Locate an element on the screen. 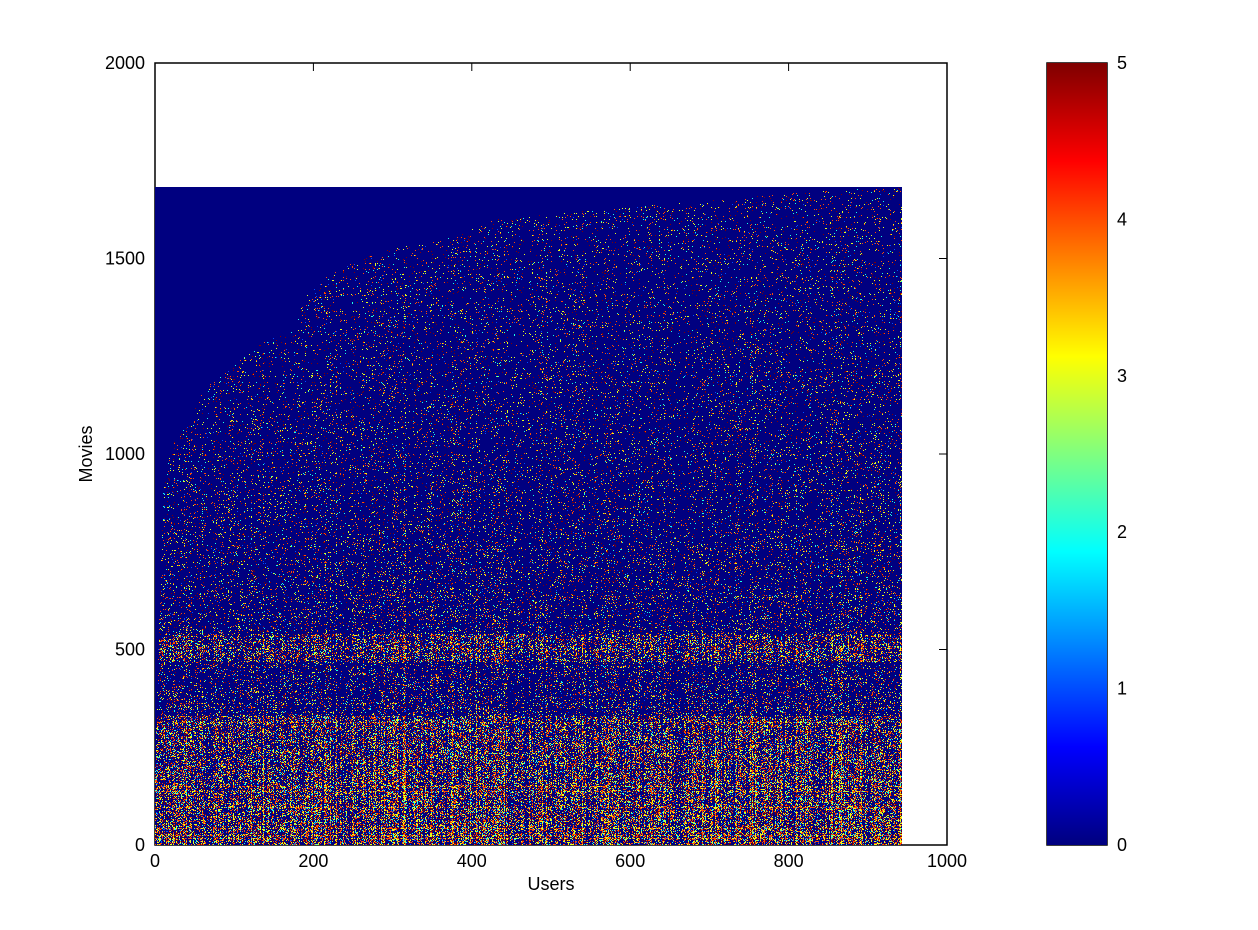  x-axis-label: Users is located at coordinates (550, 884).